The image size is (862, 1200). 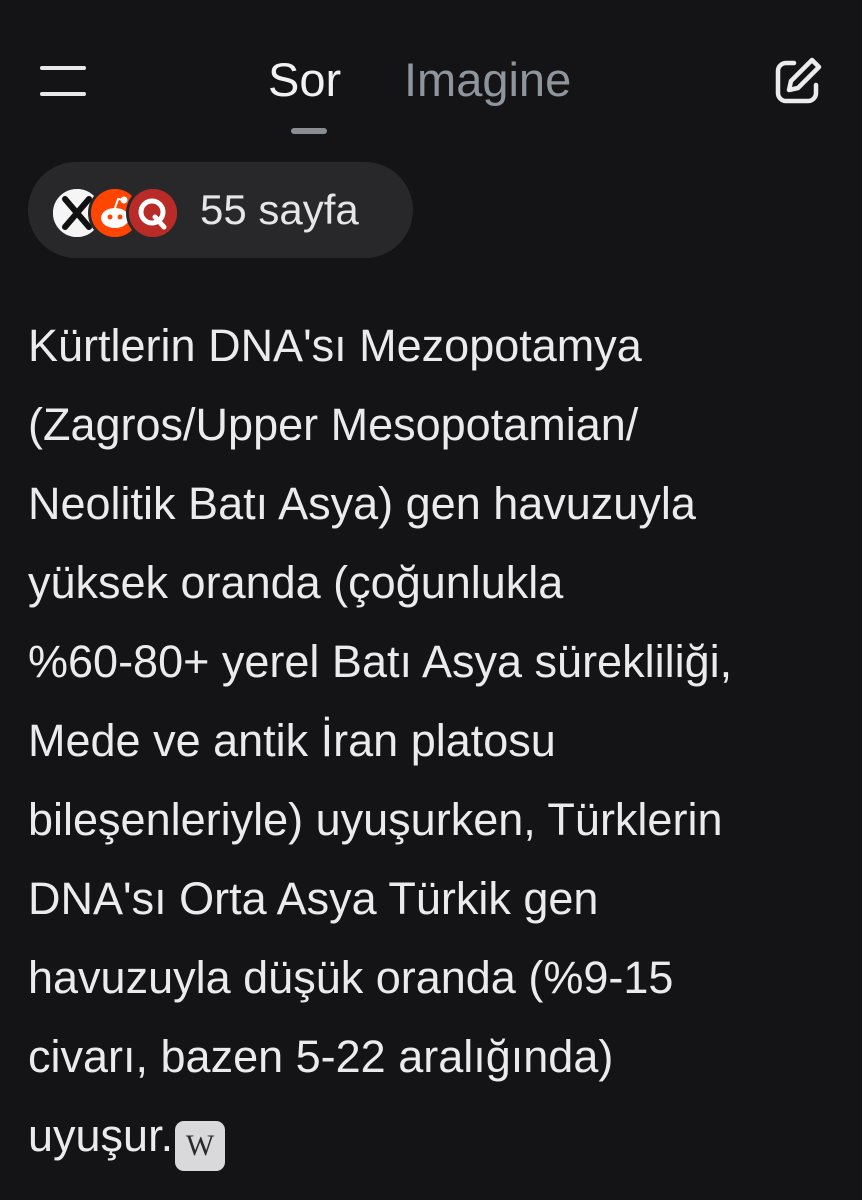 What do you see at coordinates (380, 661) in the screenshot?
I see `answer-line: %60-80+ yerel Batı Asya sürekliliği,` at bounding box center [380, 661].